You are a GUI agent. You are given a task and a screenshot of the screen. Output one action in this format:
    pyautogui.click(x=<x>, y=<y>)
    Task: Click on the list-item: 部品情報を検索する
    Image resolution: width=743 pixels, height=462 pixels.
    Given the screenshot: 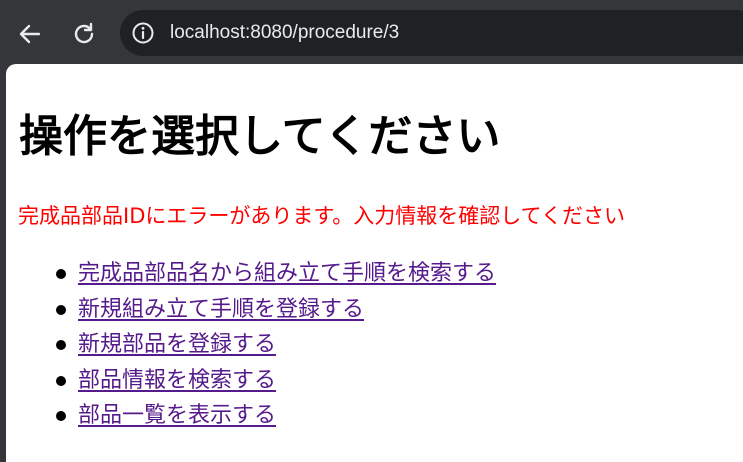 What is the action you would take?
    pyautogui.click(x=276, y=381)
    